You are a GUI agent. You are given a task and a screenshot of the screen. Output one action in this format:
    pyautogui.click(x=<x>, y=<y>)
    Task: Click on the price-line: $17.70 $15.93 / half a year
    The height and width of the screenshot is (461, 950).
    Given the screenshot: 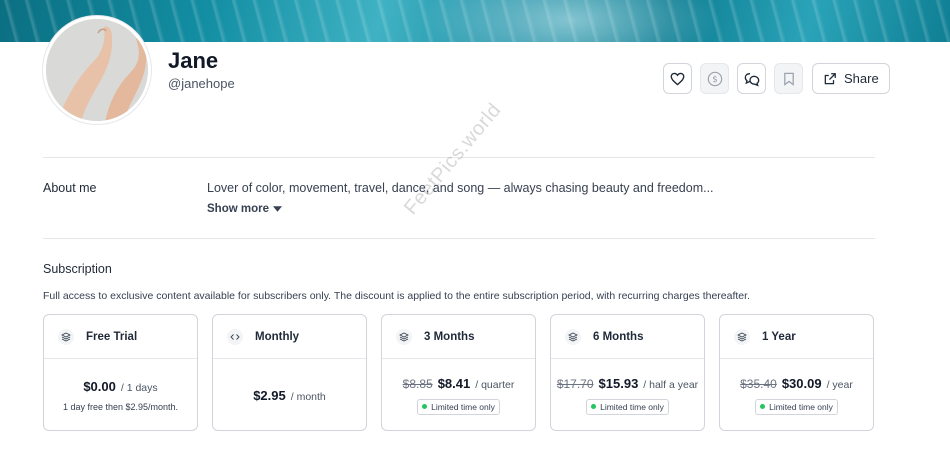 What is the action you would take?
    pyautogui.click(x=627, y=383)
    